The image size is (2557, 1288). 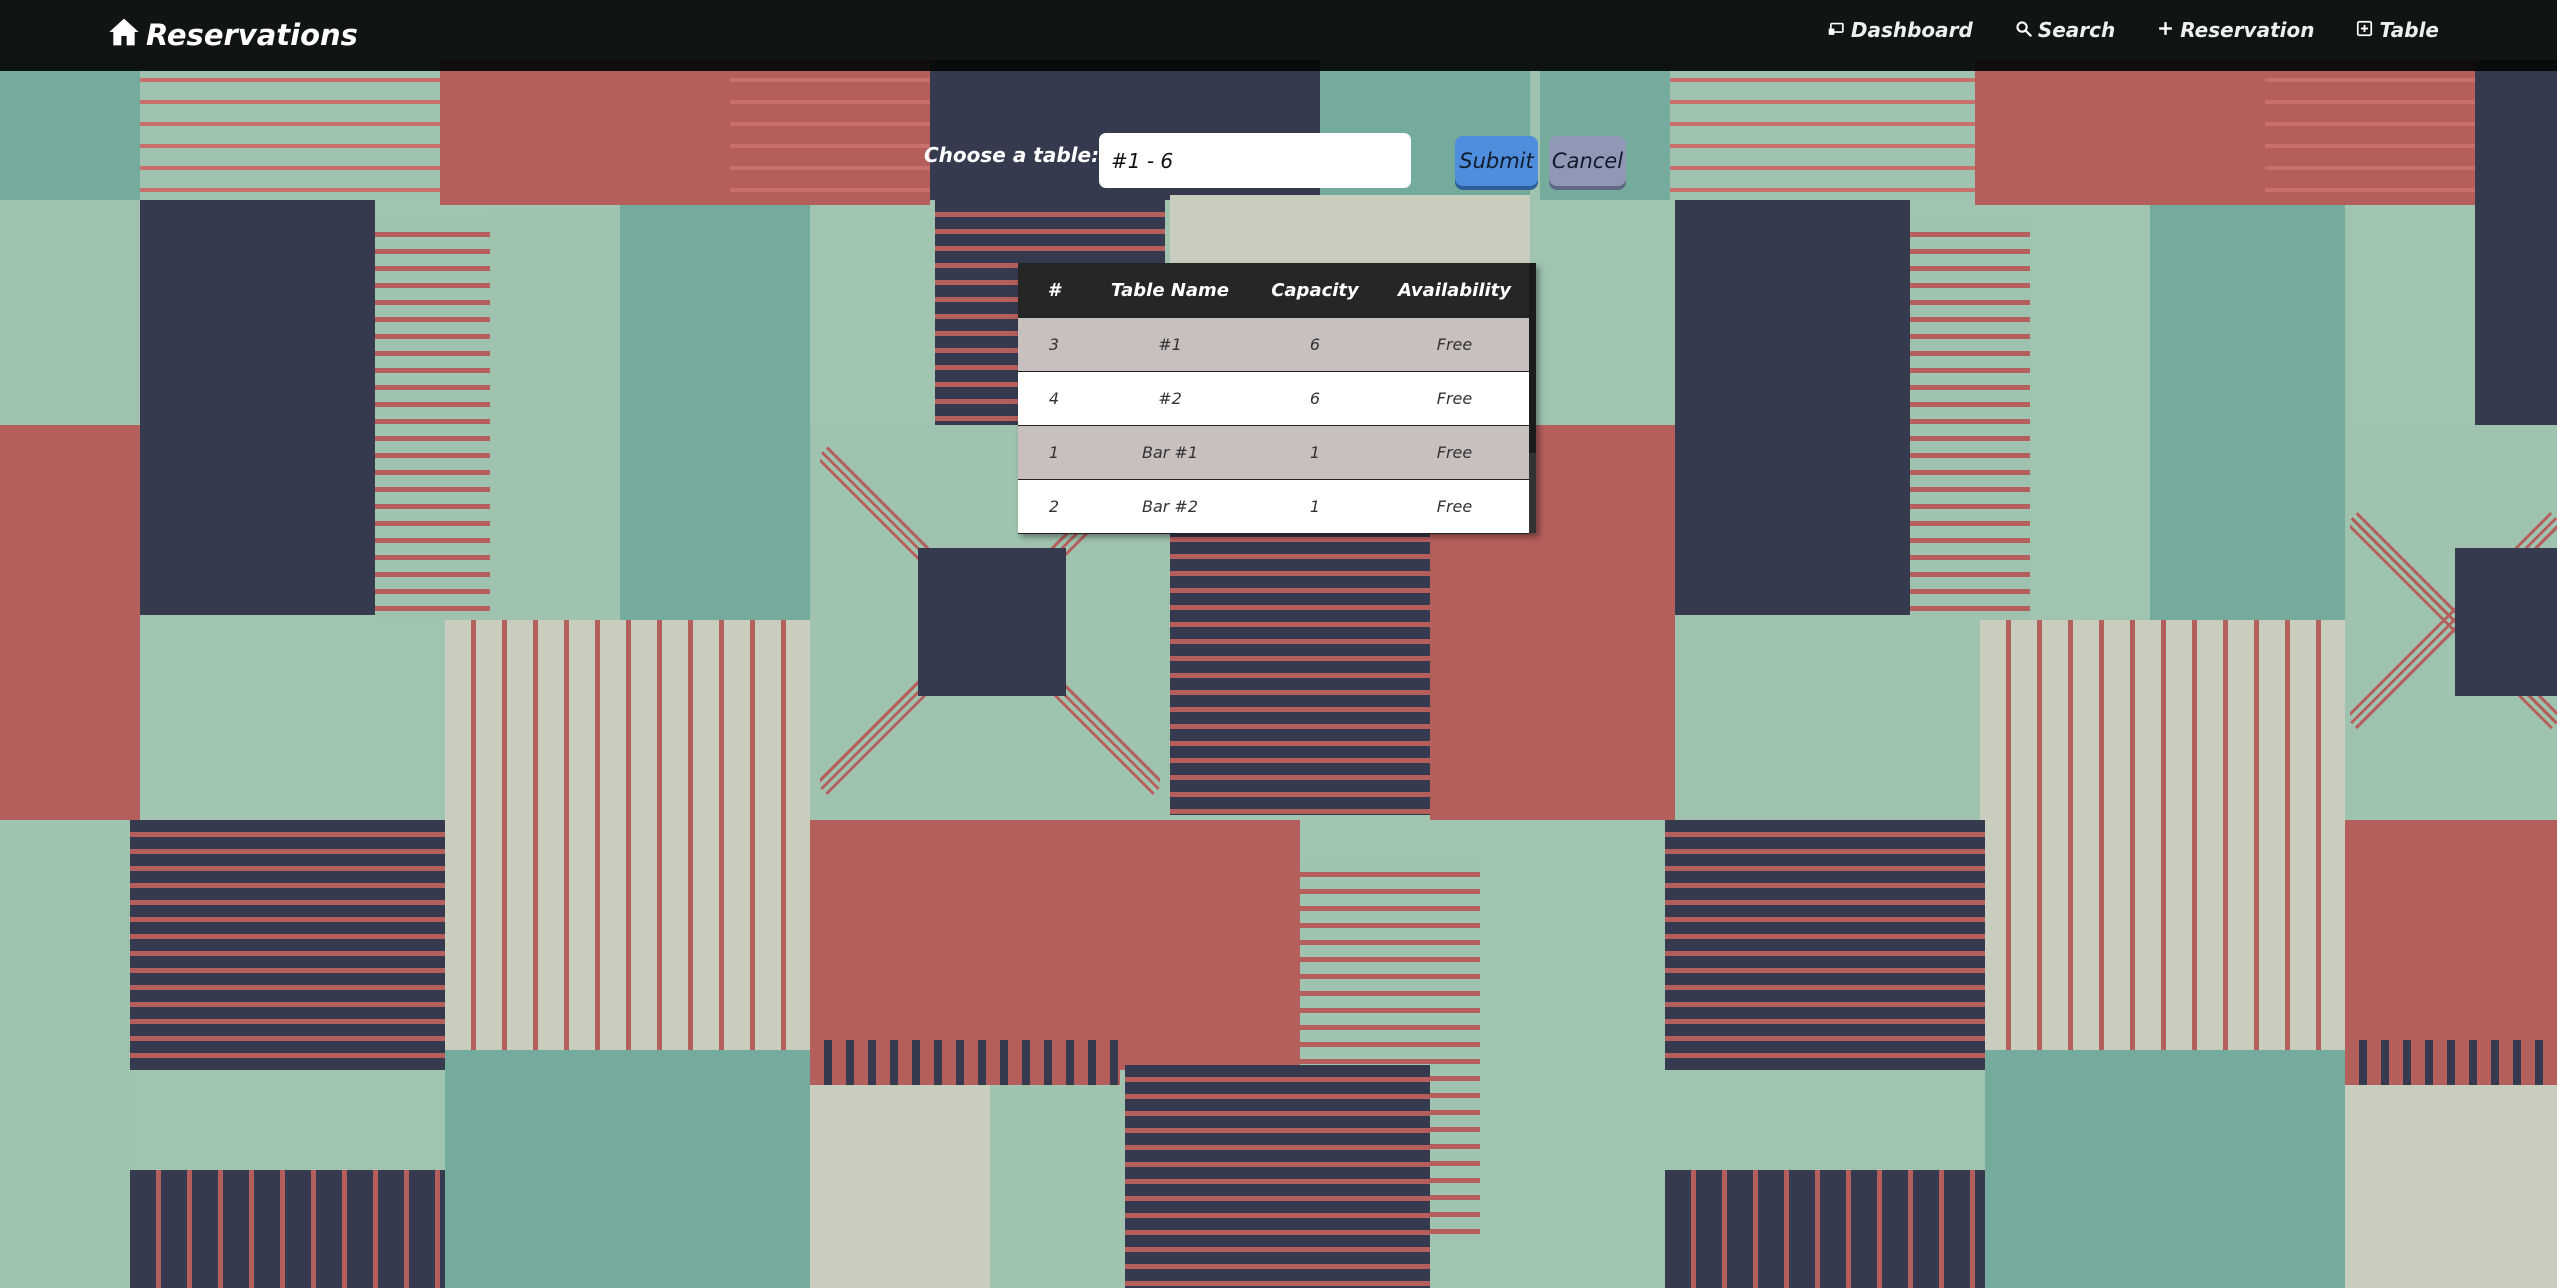 I want to click on table-select-label: Choose a table:, so click(x=1012, y=155).